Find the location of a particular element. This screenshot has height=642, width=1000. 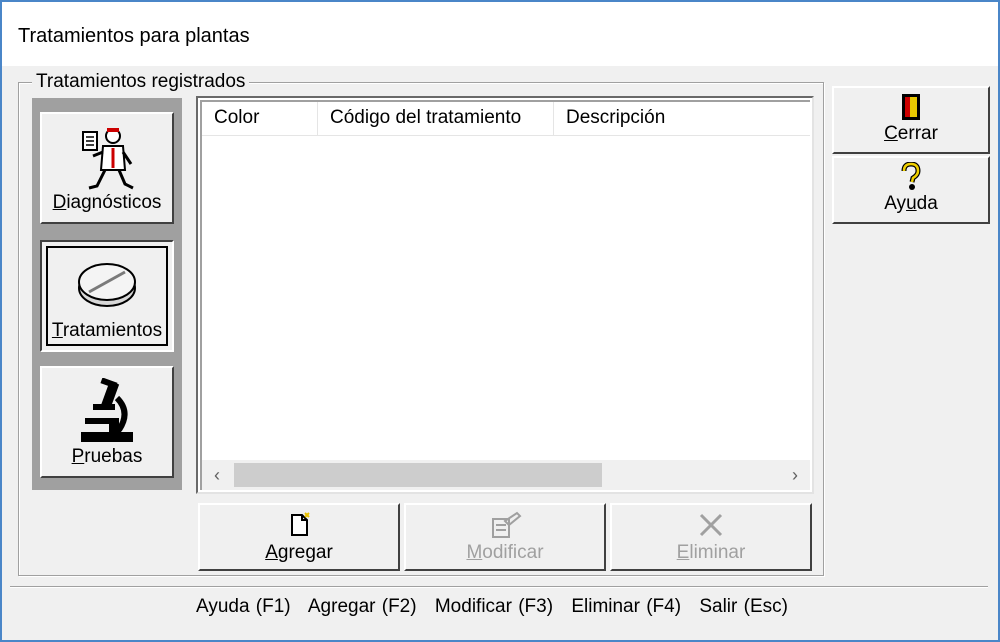

microscope-icon is located at coordinates (107, 415).